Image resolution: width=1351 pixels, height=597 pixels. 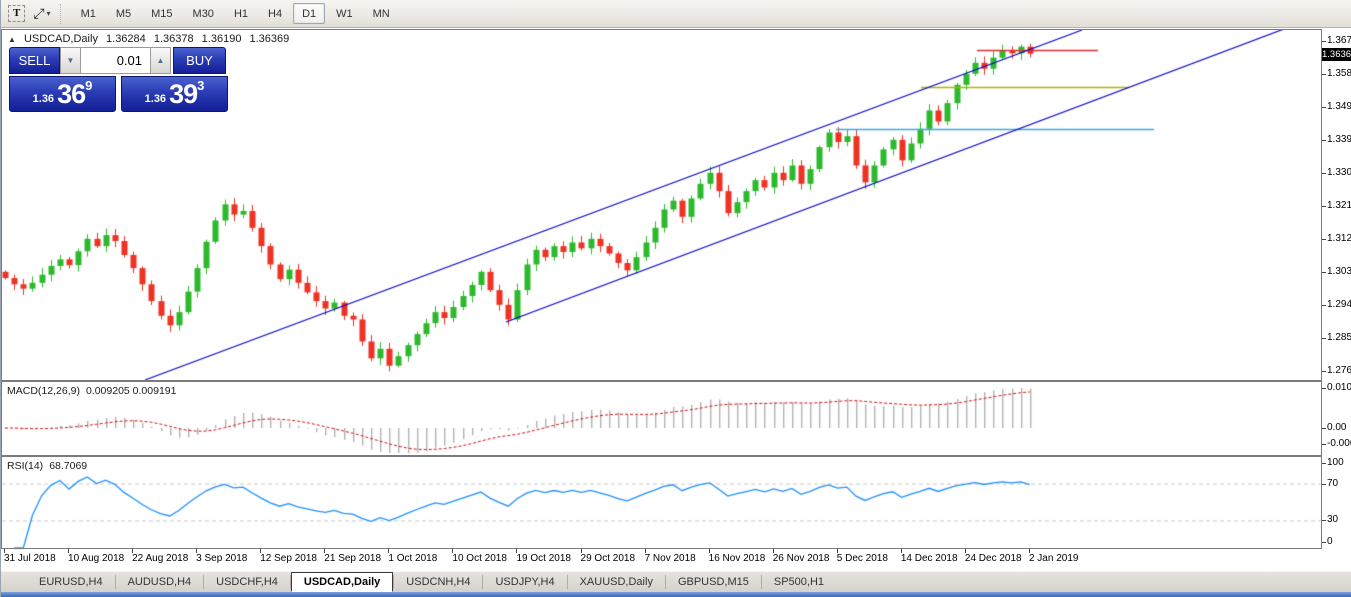 I want to click on timeframe-button-group: M1 M5 M15 M30 H1 H4 D1 W1 MN, so click(x=235, y=13).